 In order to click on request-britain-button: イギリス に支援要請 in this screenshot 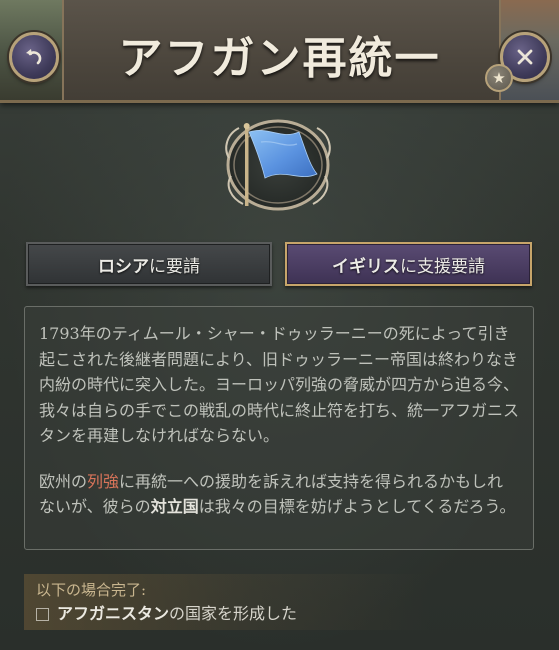, I will do `click(408, 264)`.